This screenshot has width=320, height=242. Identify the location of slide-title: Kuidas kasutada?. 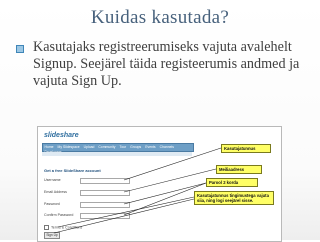
(160, 17).